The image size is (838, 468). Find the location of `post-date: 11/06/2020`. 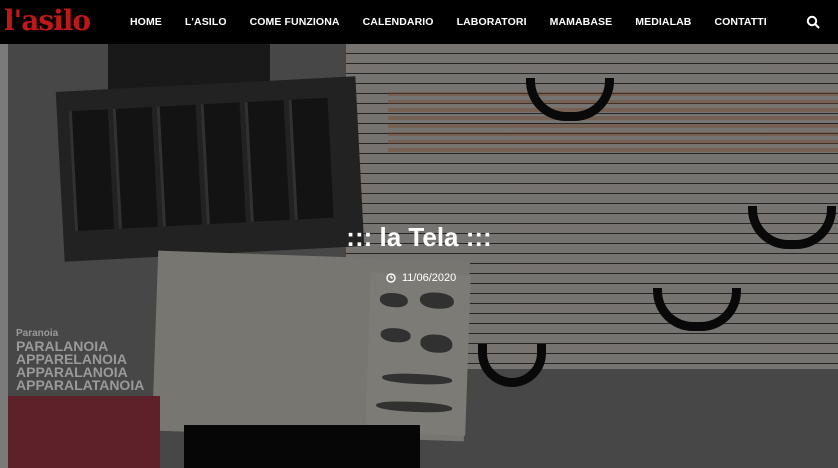

post-date: 11/06/2020 is located at coordinates (421, 278).